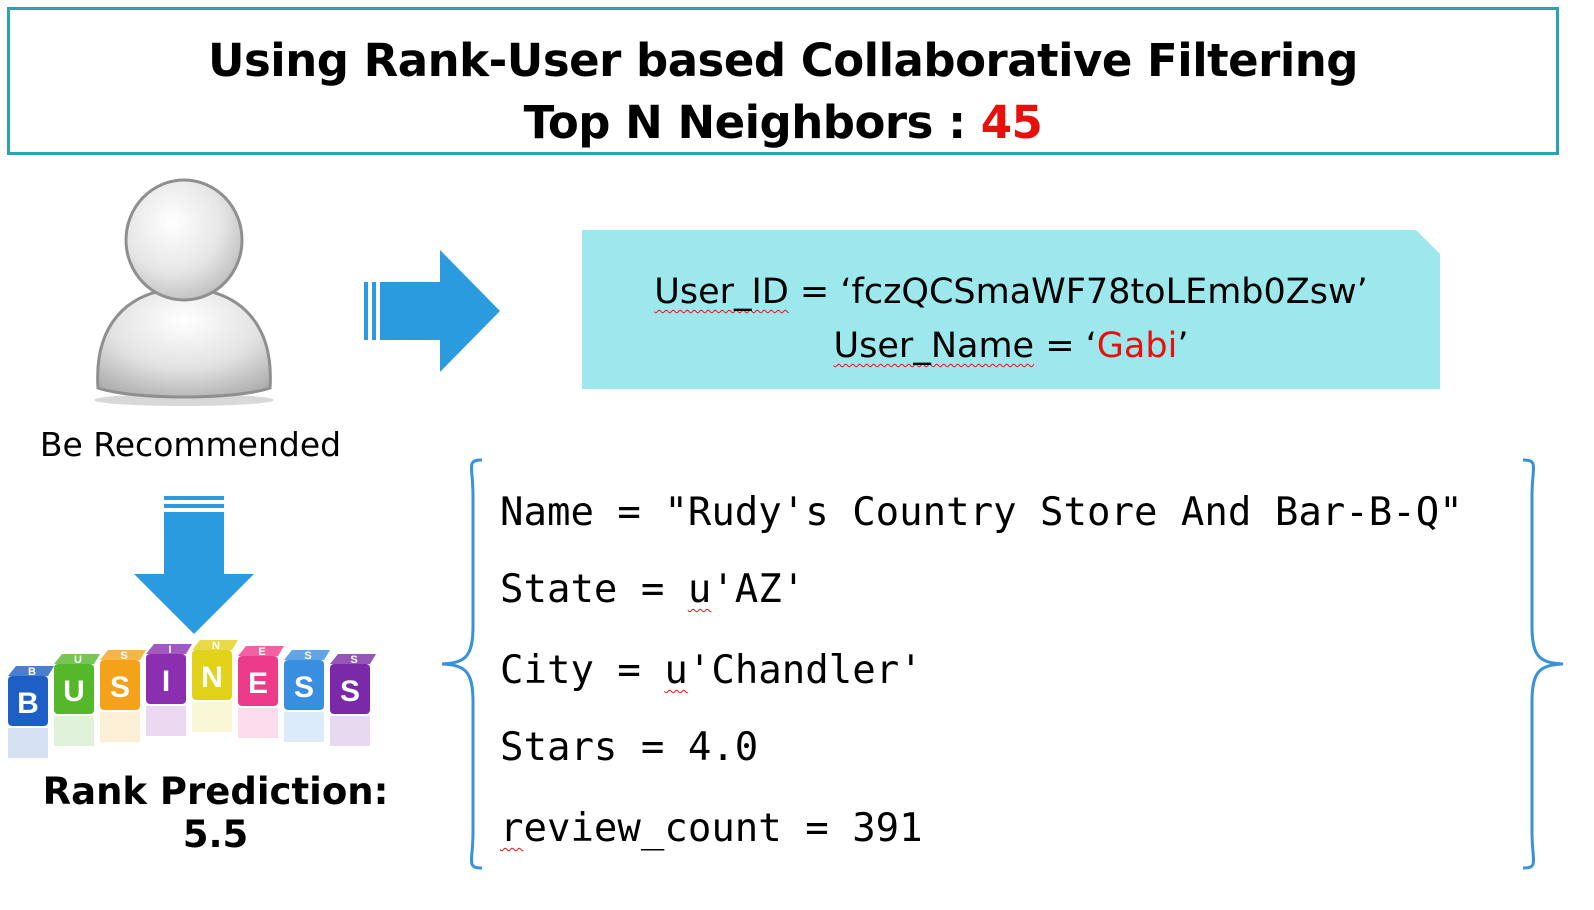 Image resolution: width=1594 pixels, height=910 pixels. I want to click on state-value: 'AZ', so click(758, 589).